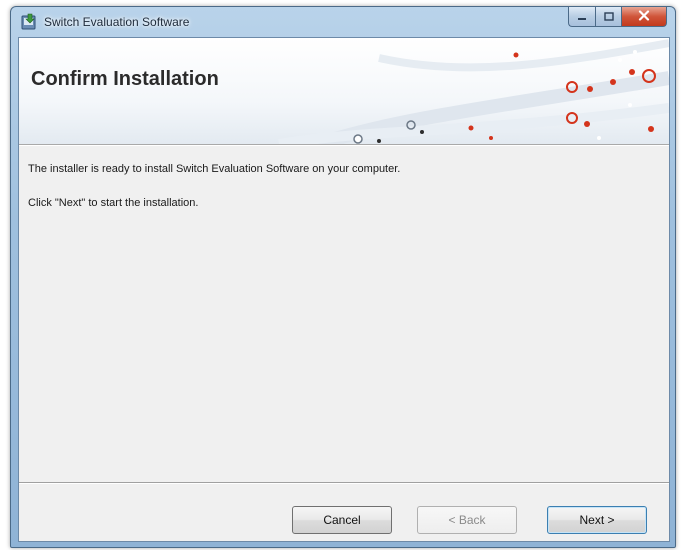  What do you see at coordinates (344, 145) in the screenshot?
I see `banner-divider` at bounding box center [344, 145].